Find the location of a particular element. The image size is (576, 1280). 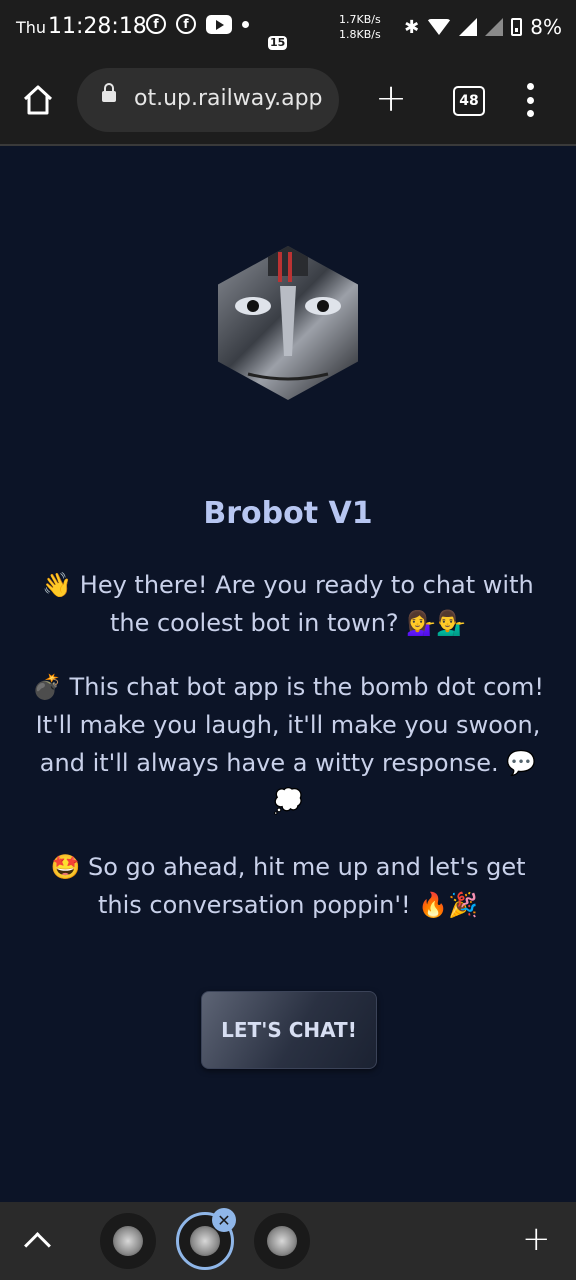

browser-toolbar: ot.up.railway.app + 48 is located at coordinates (288, 102).